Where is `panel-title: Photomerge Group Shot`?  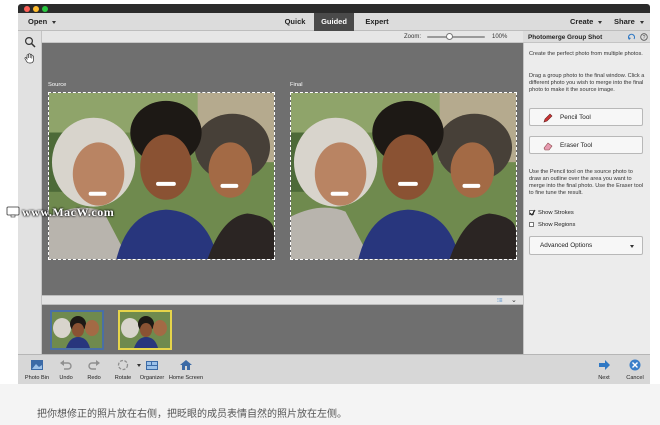 panel-title: Photomerge Group Shot is located at coordinates (565, 37).